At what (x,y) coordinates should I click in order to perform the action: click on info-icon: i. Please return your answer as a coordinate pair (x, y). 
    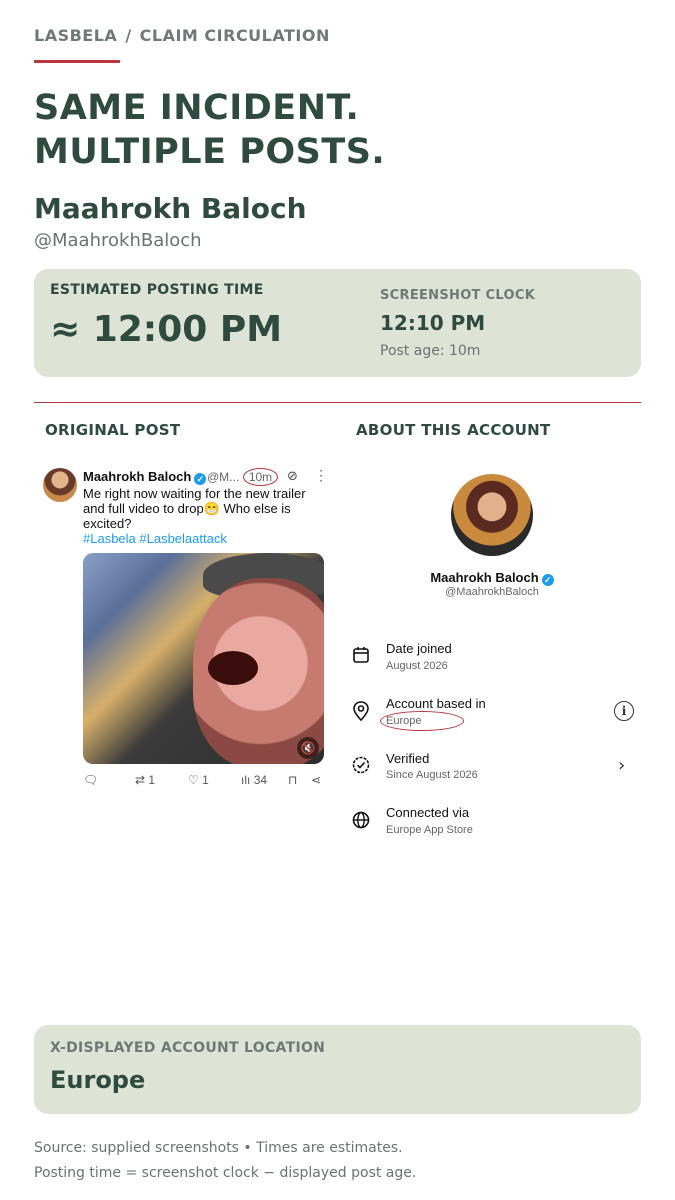
    Looking at the image, I should click on (624, 711).